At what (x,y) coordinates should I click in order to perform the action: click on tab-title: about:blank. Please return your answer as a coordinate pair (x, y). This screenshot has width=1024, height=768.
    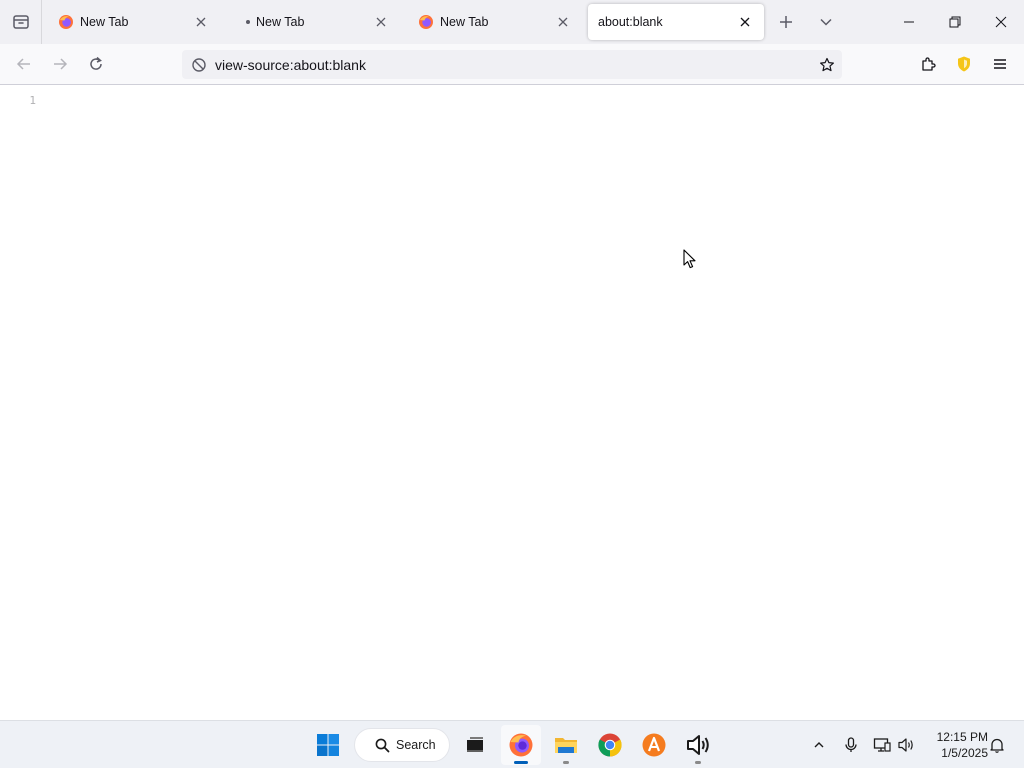
    Looking at the image, I should click on (630, 22).